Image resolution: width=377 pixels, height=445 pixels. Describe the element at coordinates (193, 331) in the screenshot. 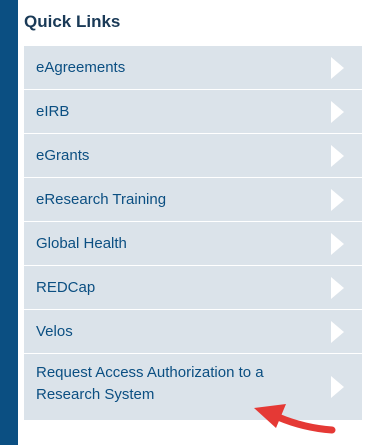

I see `link-velos: Velos` at that location.